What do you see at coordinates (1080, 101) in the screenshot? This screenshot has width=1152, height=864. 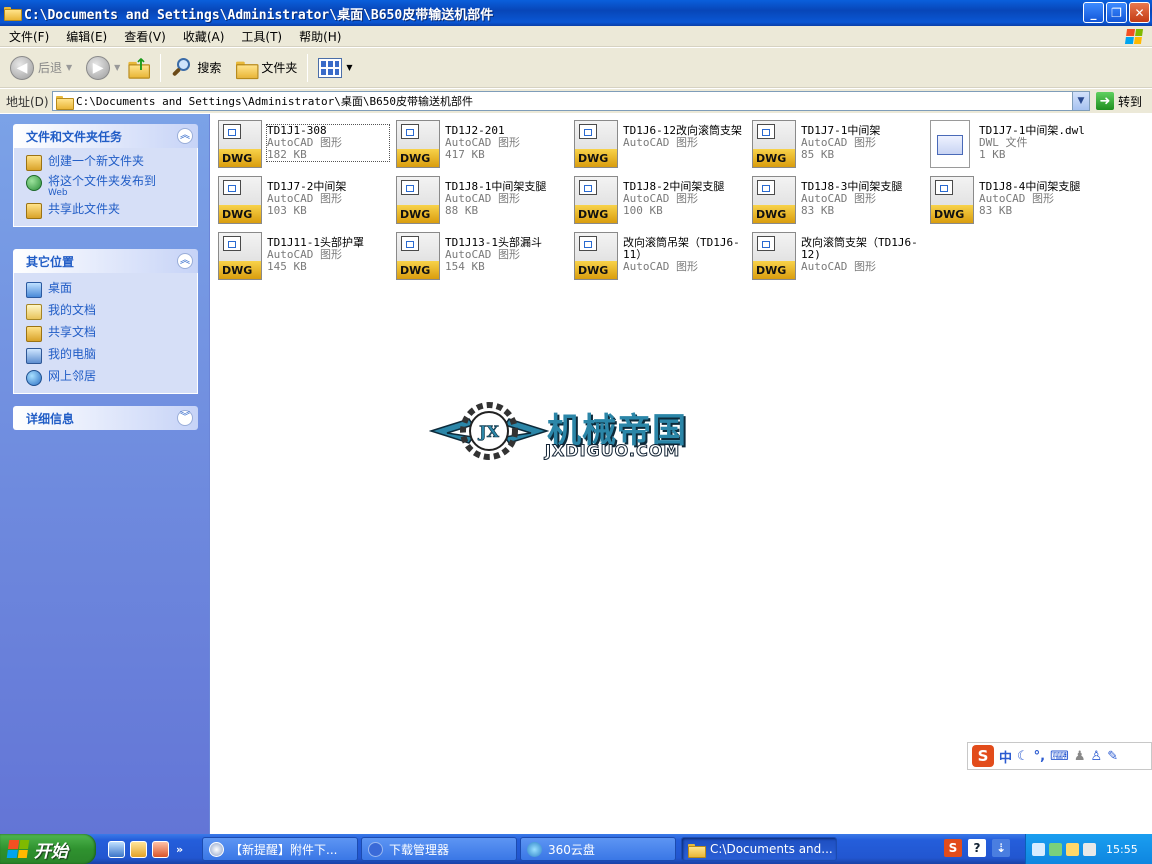 I see `address-dropdown-icon: ▼` at bounding box center [1080, 101].